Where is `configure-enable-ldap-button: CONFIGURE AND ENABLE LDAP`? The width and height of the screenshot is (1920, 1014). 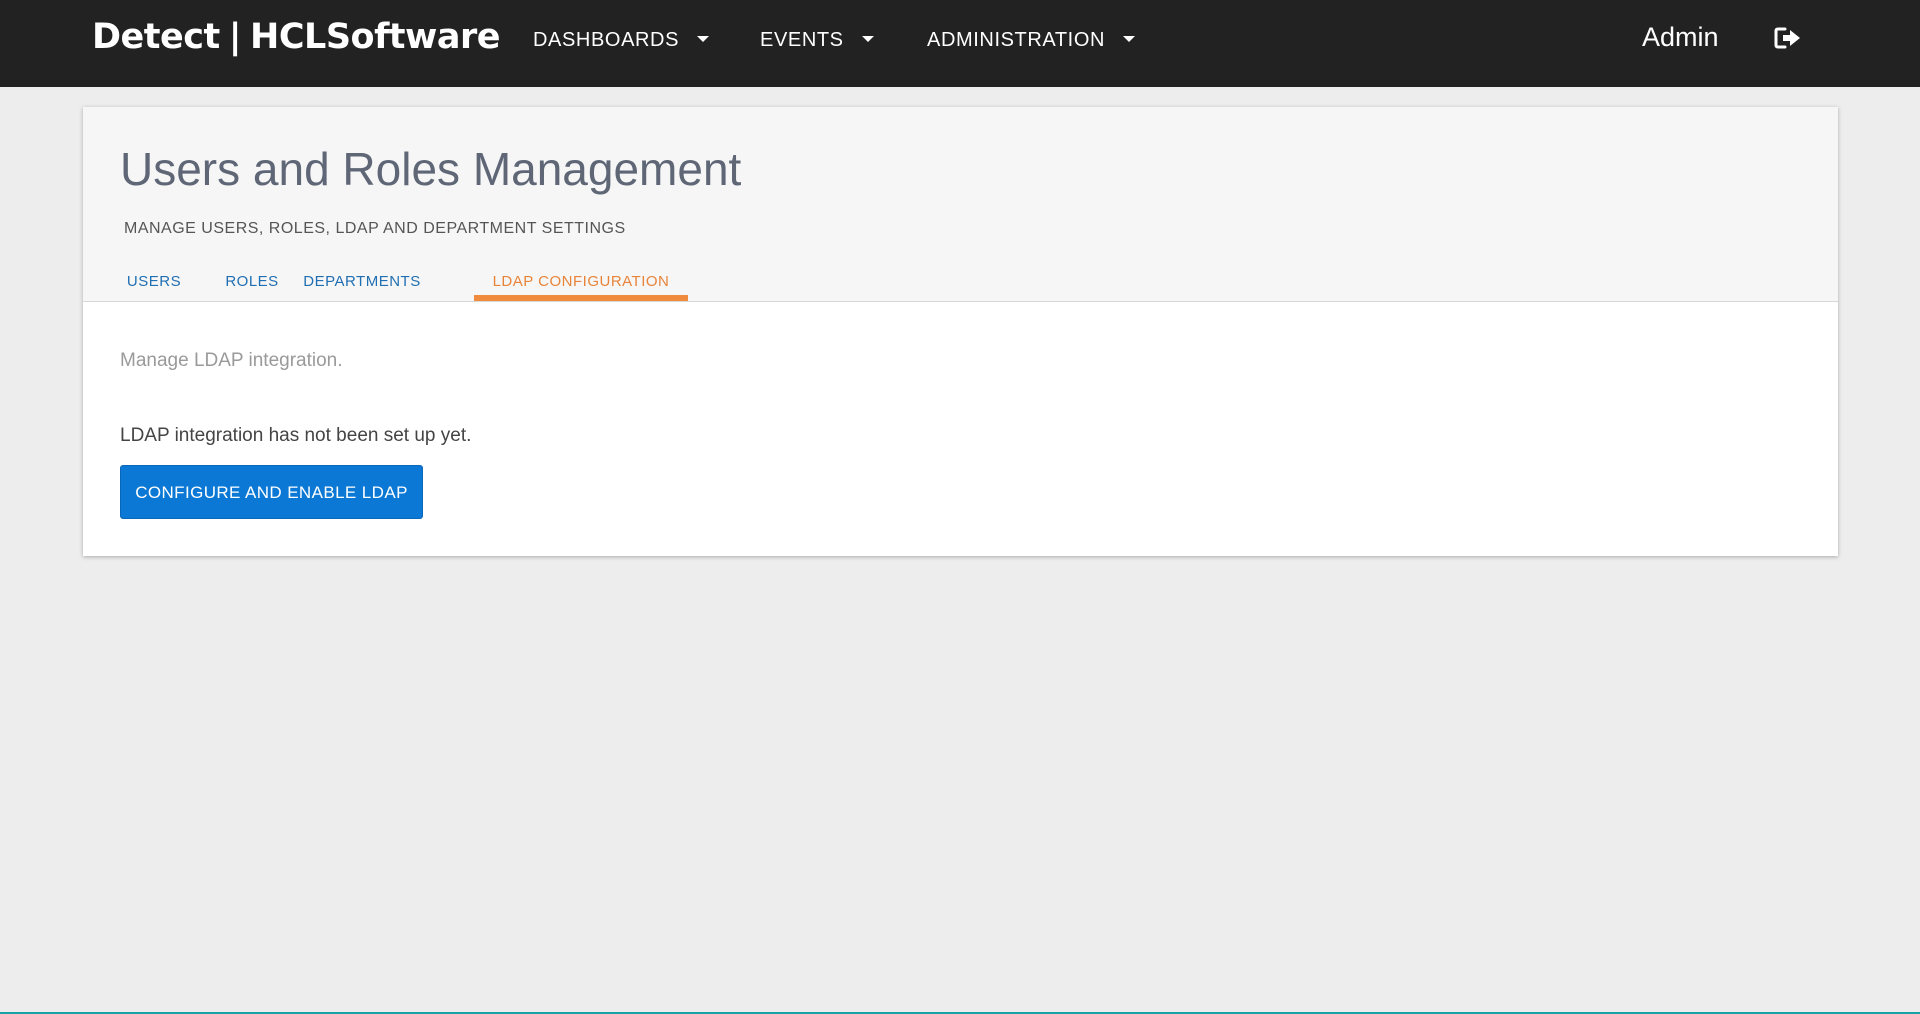
configure-enable-ldap-button: CONFIGURE AND ENABLE LDAP is located at coordinates (271, 492).